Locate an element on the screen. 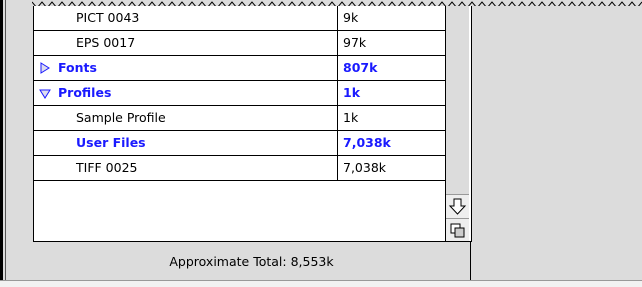 The height and width of the screenshot is (287, 642). item-name: PICT 0043 is located at coordinates (108, 17).